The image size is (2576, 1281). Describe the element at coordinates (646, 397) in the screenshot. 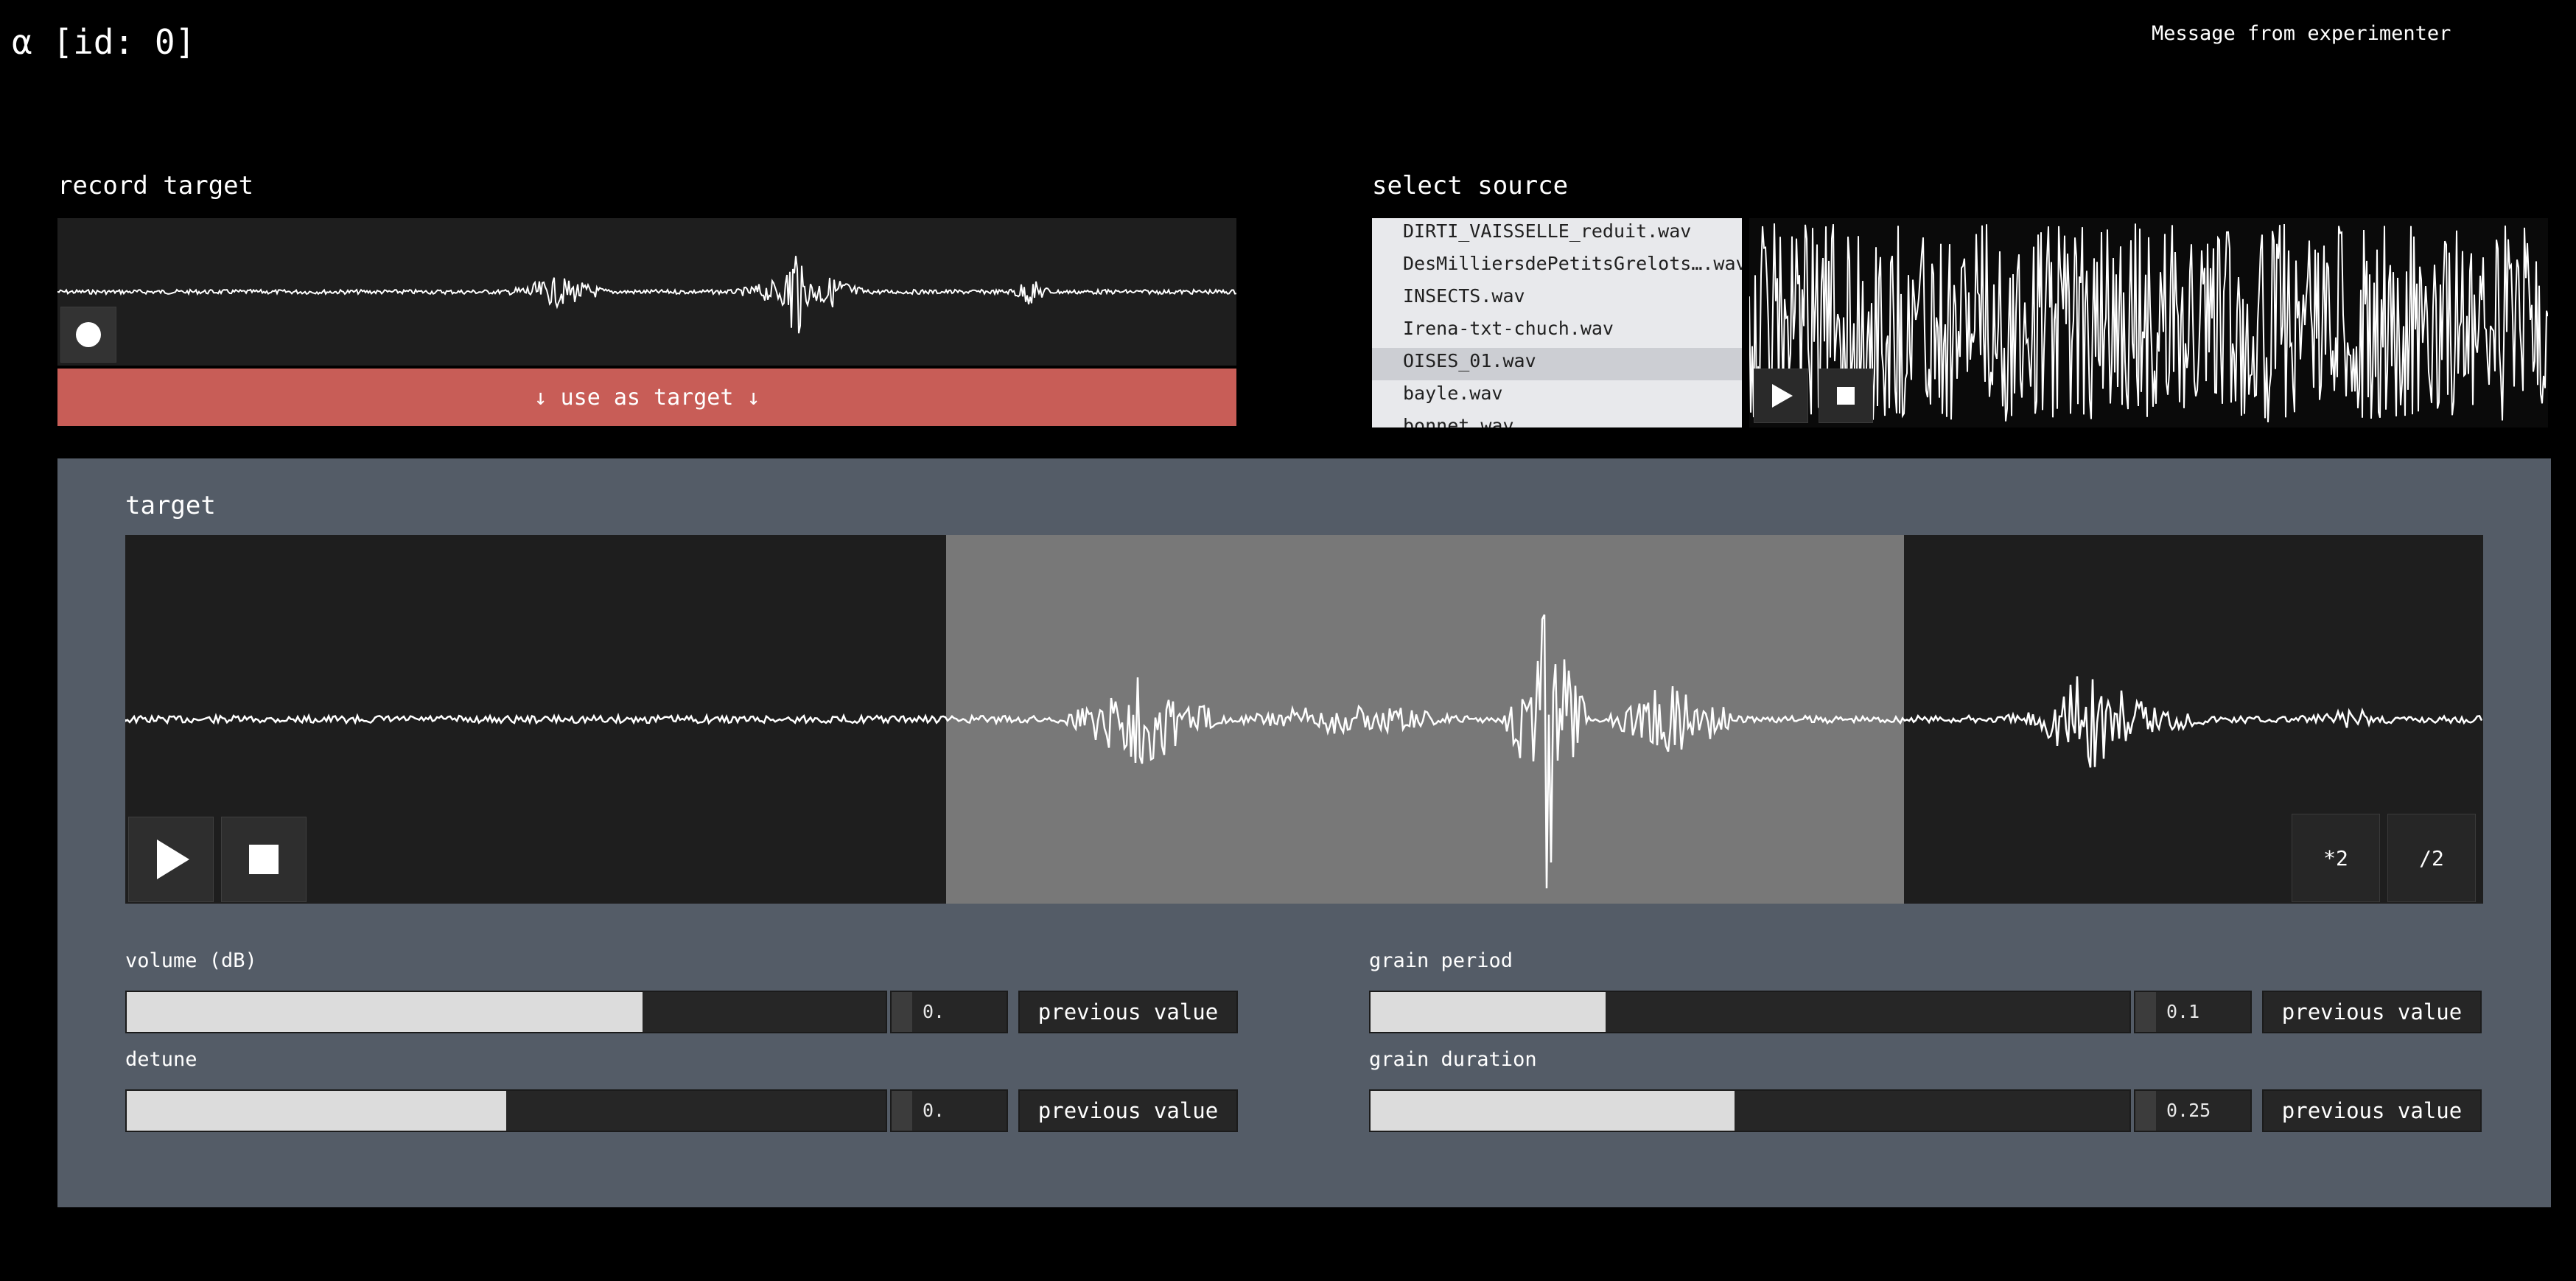

I see `use-as-target-button: ↓ use as target ↓` at that location.